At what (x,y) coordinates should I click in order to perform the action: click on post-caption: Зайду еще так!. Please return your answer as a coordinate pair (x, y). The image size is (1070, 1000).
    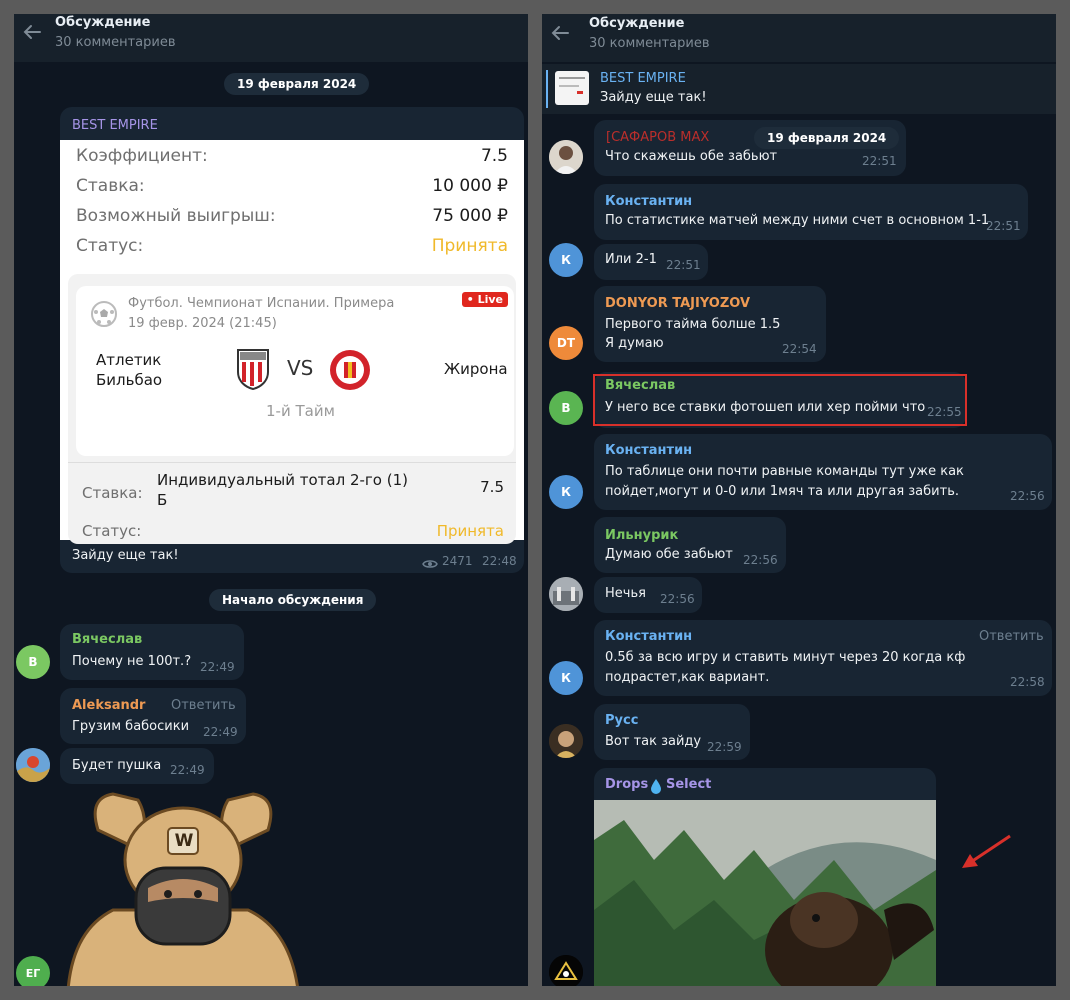
    Looking at the image, I should click on (125, 555).